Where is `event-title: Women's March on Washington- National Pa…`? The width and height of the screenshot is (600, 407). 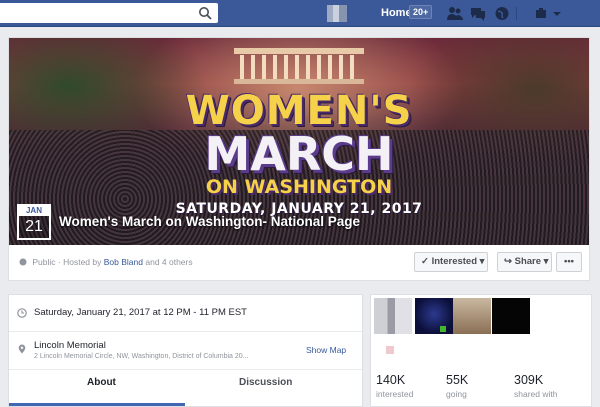
event-title: Women's March on Washington- National Pa… is located at coordinates (209, 221).